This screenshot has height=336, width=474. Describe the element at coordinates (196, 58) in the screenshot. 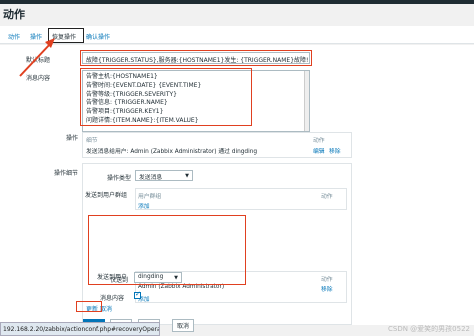

I see `subject-highlight` at that location.